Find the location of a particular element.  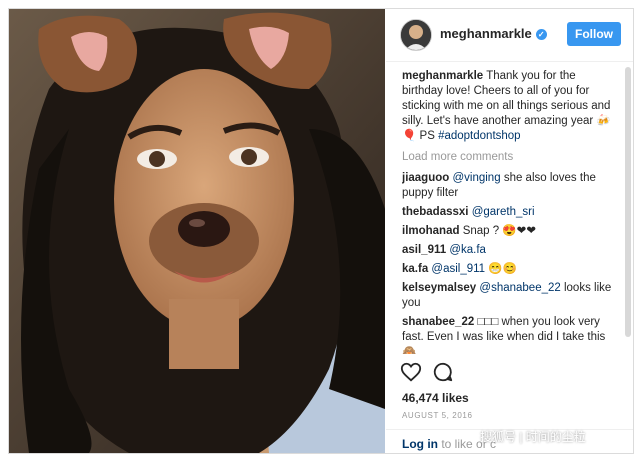

comment-mention: @shanabee_22 is located at coordinates (519, 288).